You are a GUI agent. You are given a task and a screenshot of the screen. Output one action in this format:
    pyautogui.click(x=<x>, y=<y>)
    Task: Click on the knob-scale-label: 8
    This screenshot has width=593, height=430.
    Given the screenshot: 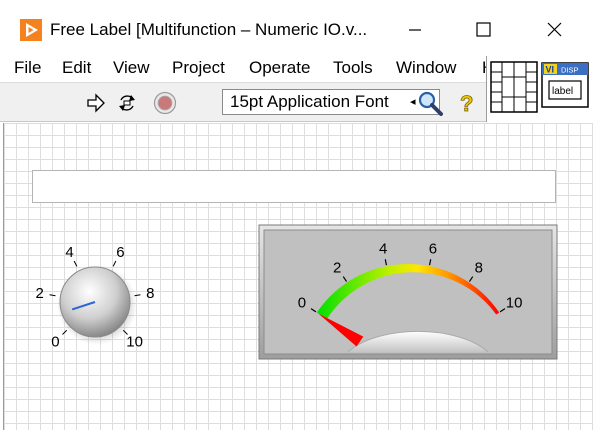 What is the action you would take?
    pyautogui.click(x=150, y=293)
    